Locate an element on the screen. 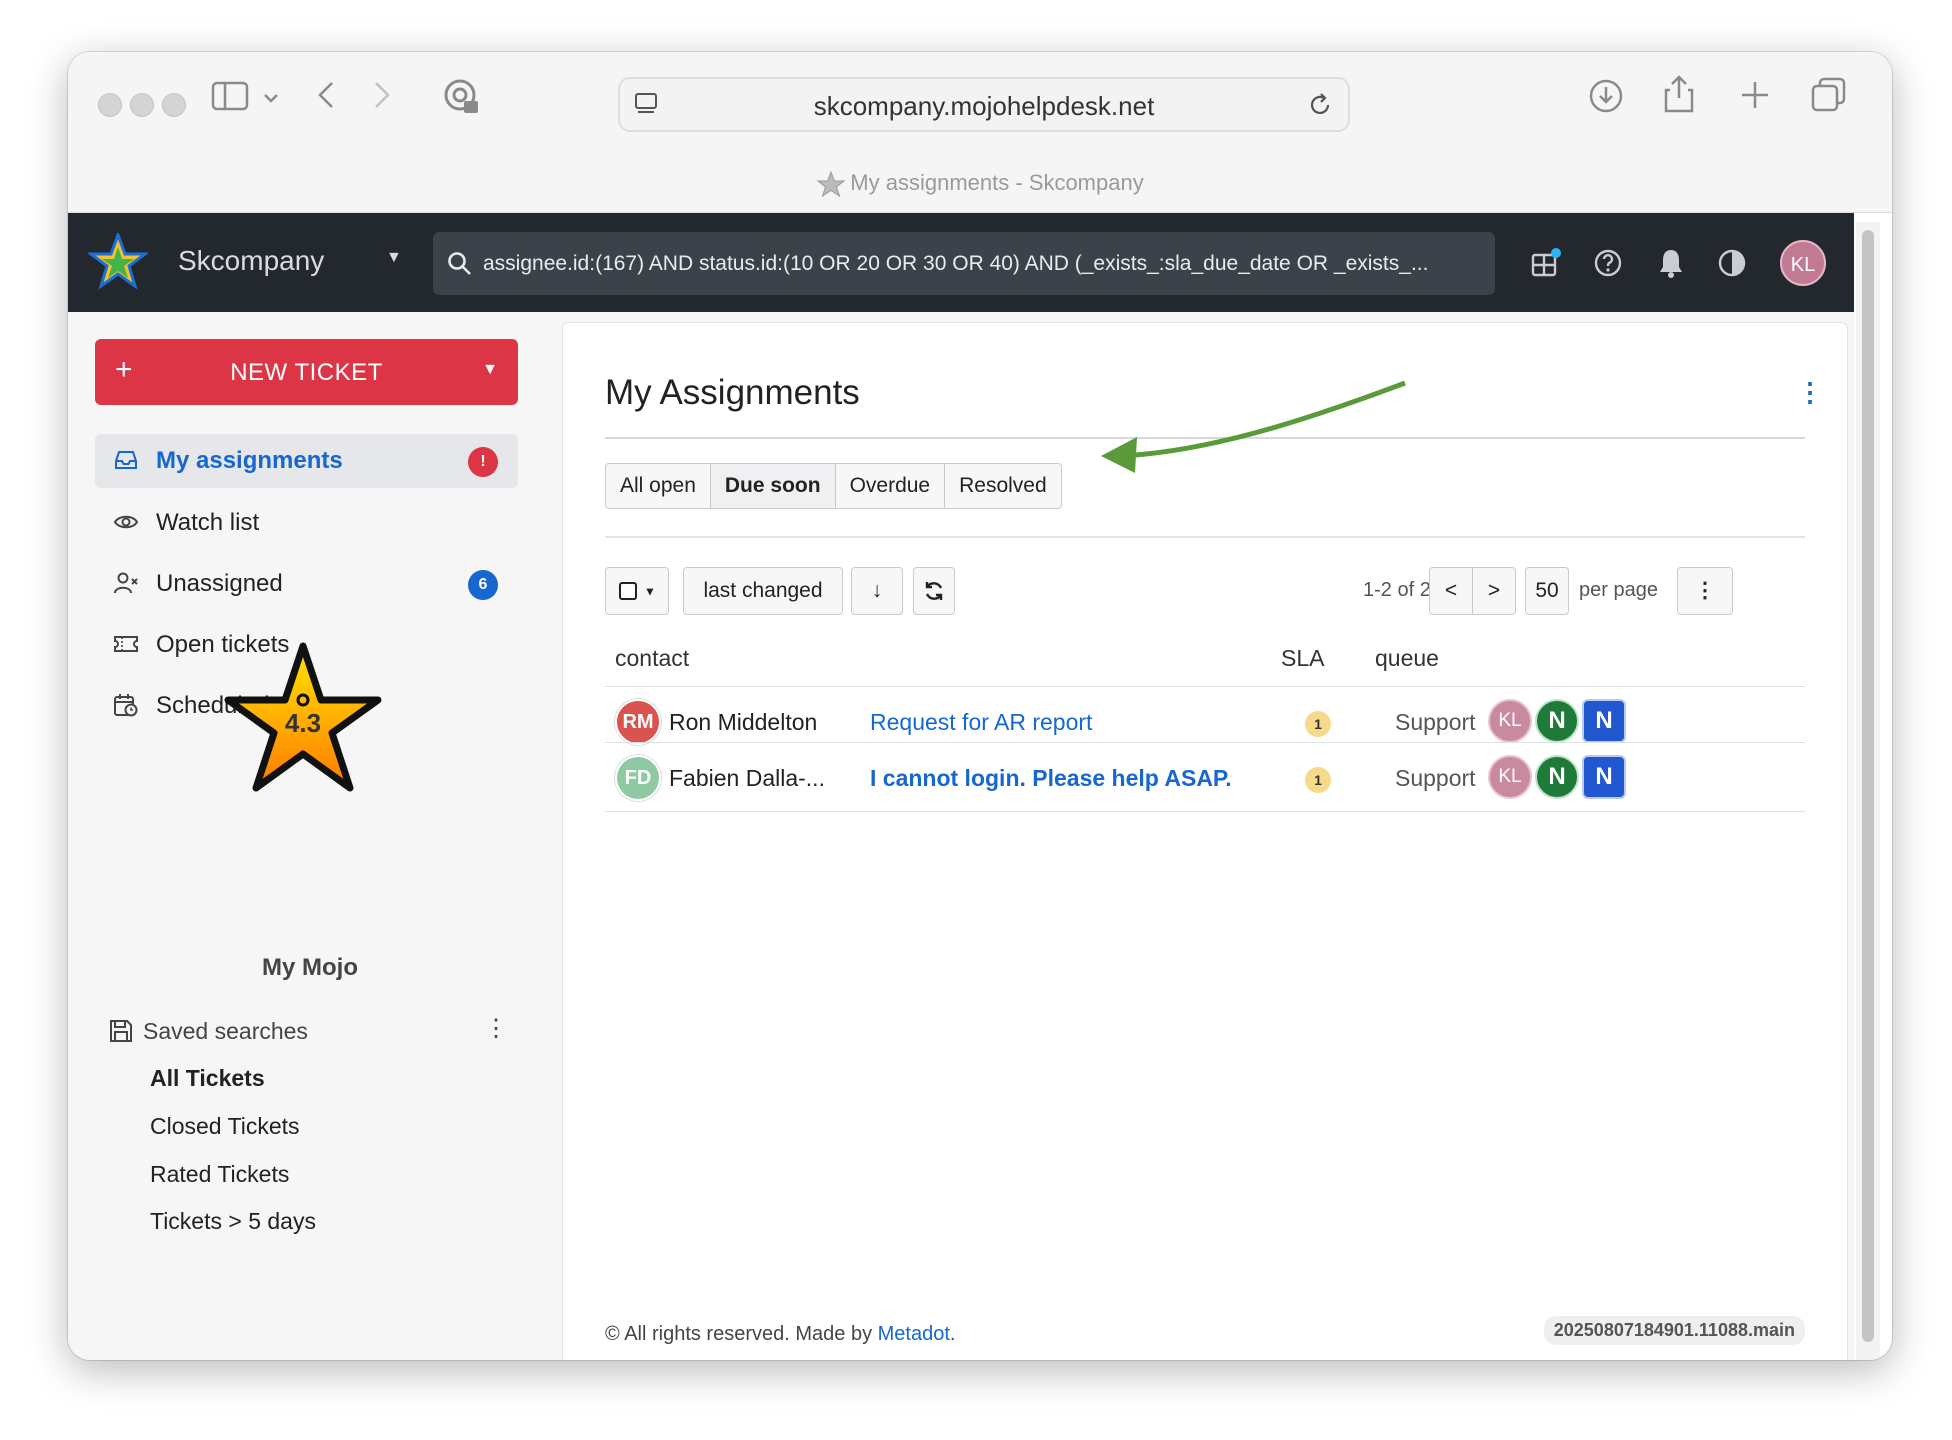 This screenshot has height=1440, width=1952. column-header-queue: queue is located at coordinates (1407, 658).